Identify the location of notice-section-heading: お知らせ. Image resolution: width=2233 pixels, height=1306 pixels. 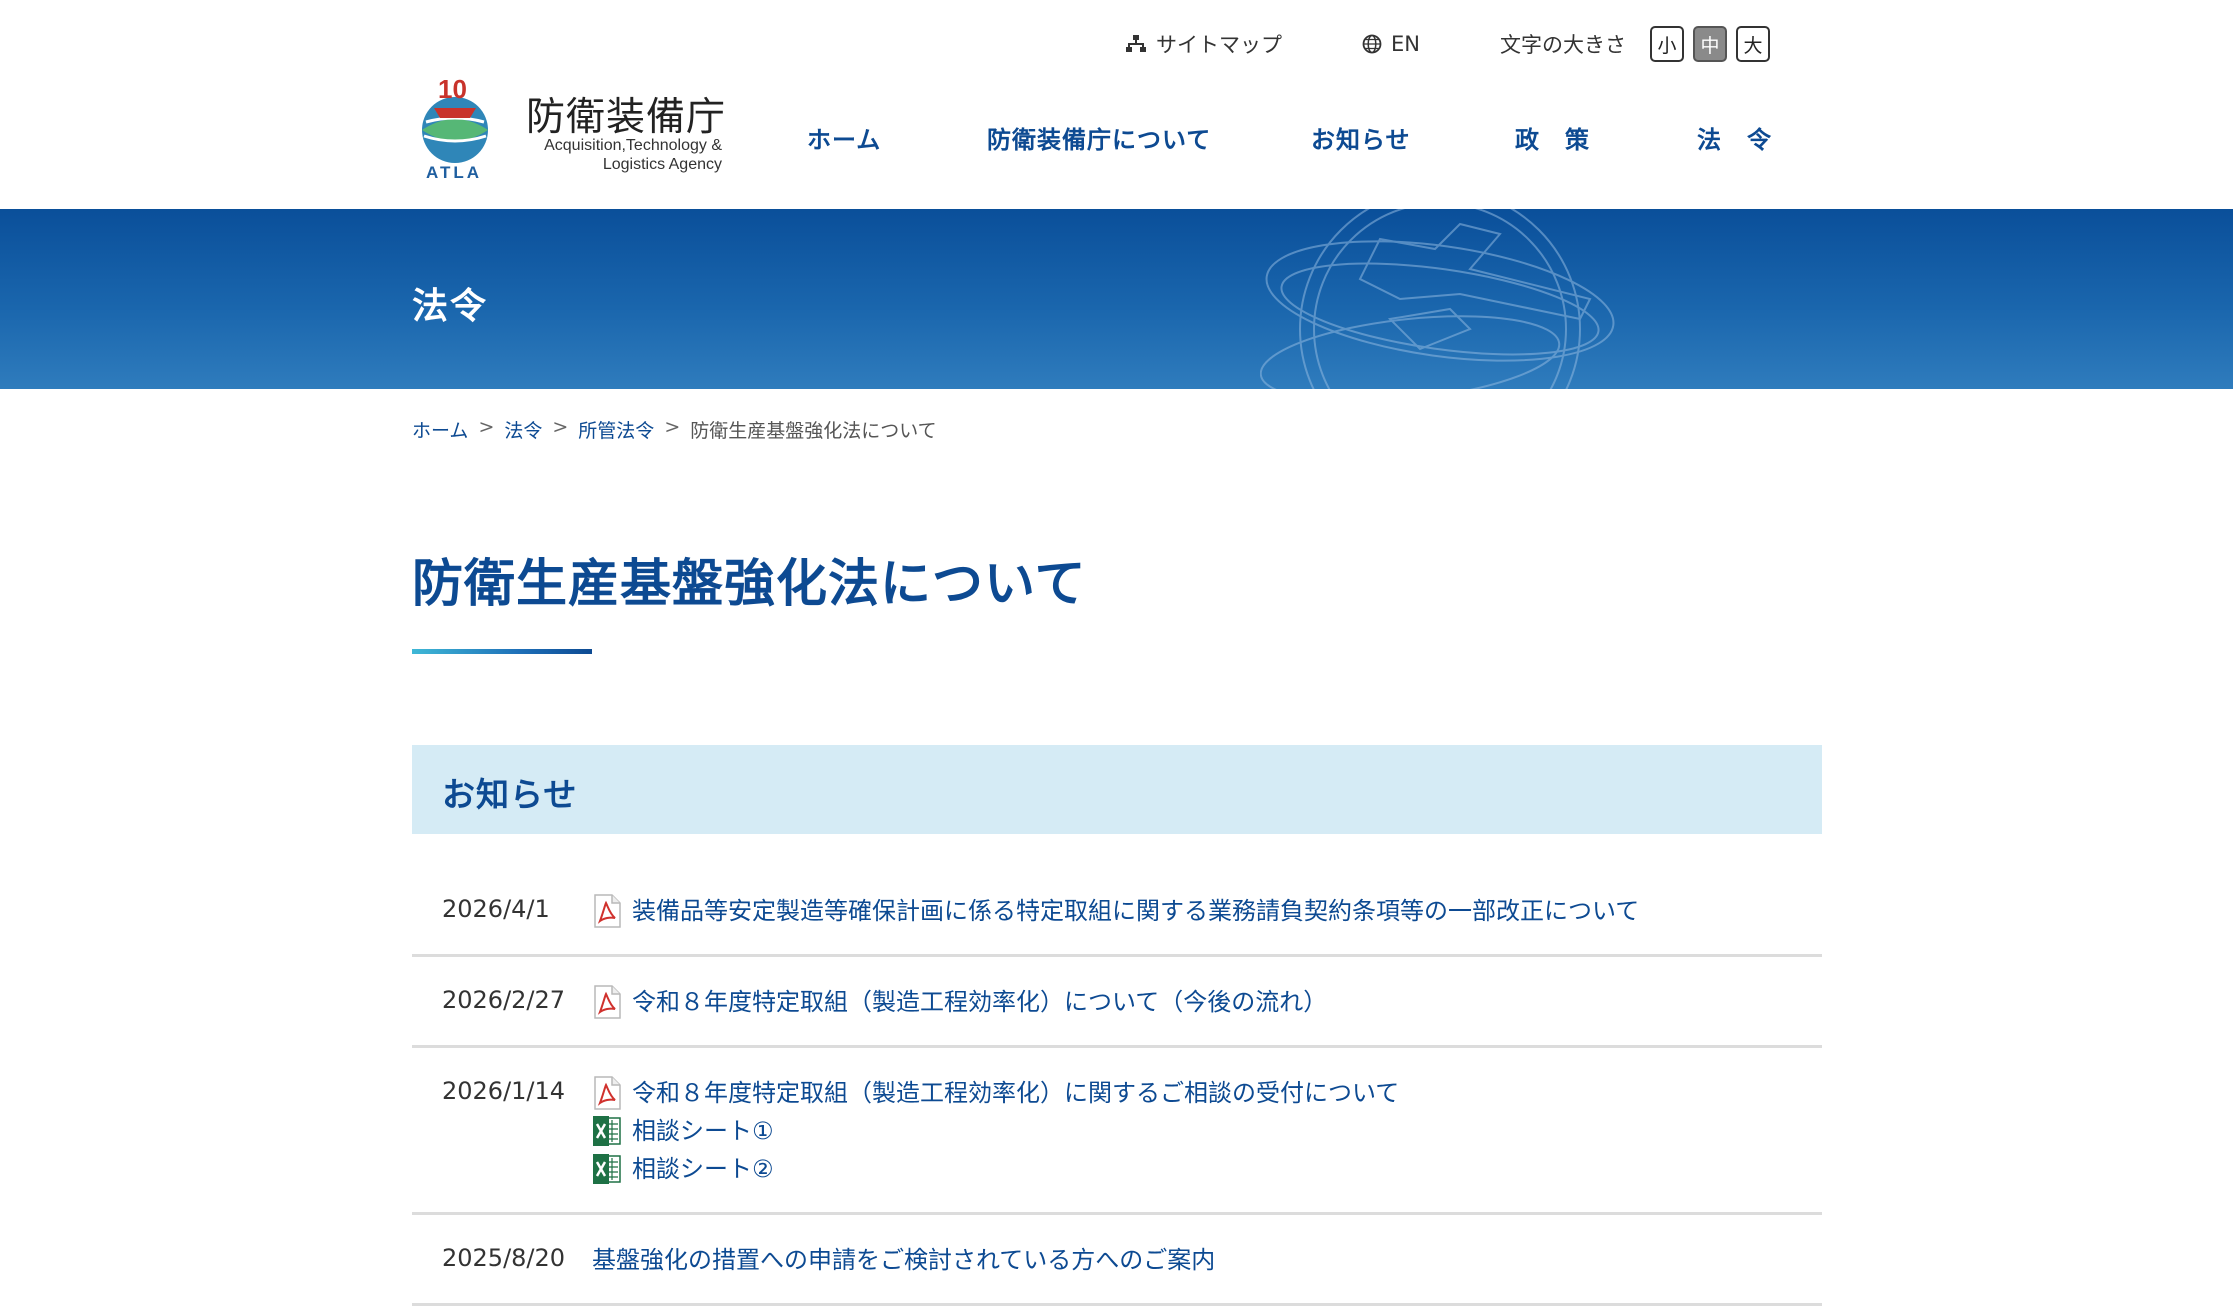
(1117, 789).